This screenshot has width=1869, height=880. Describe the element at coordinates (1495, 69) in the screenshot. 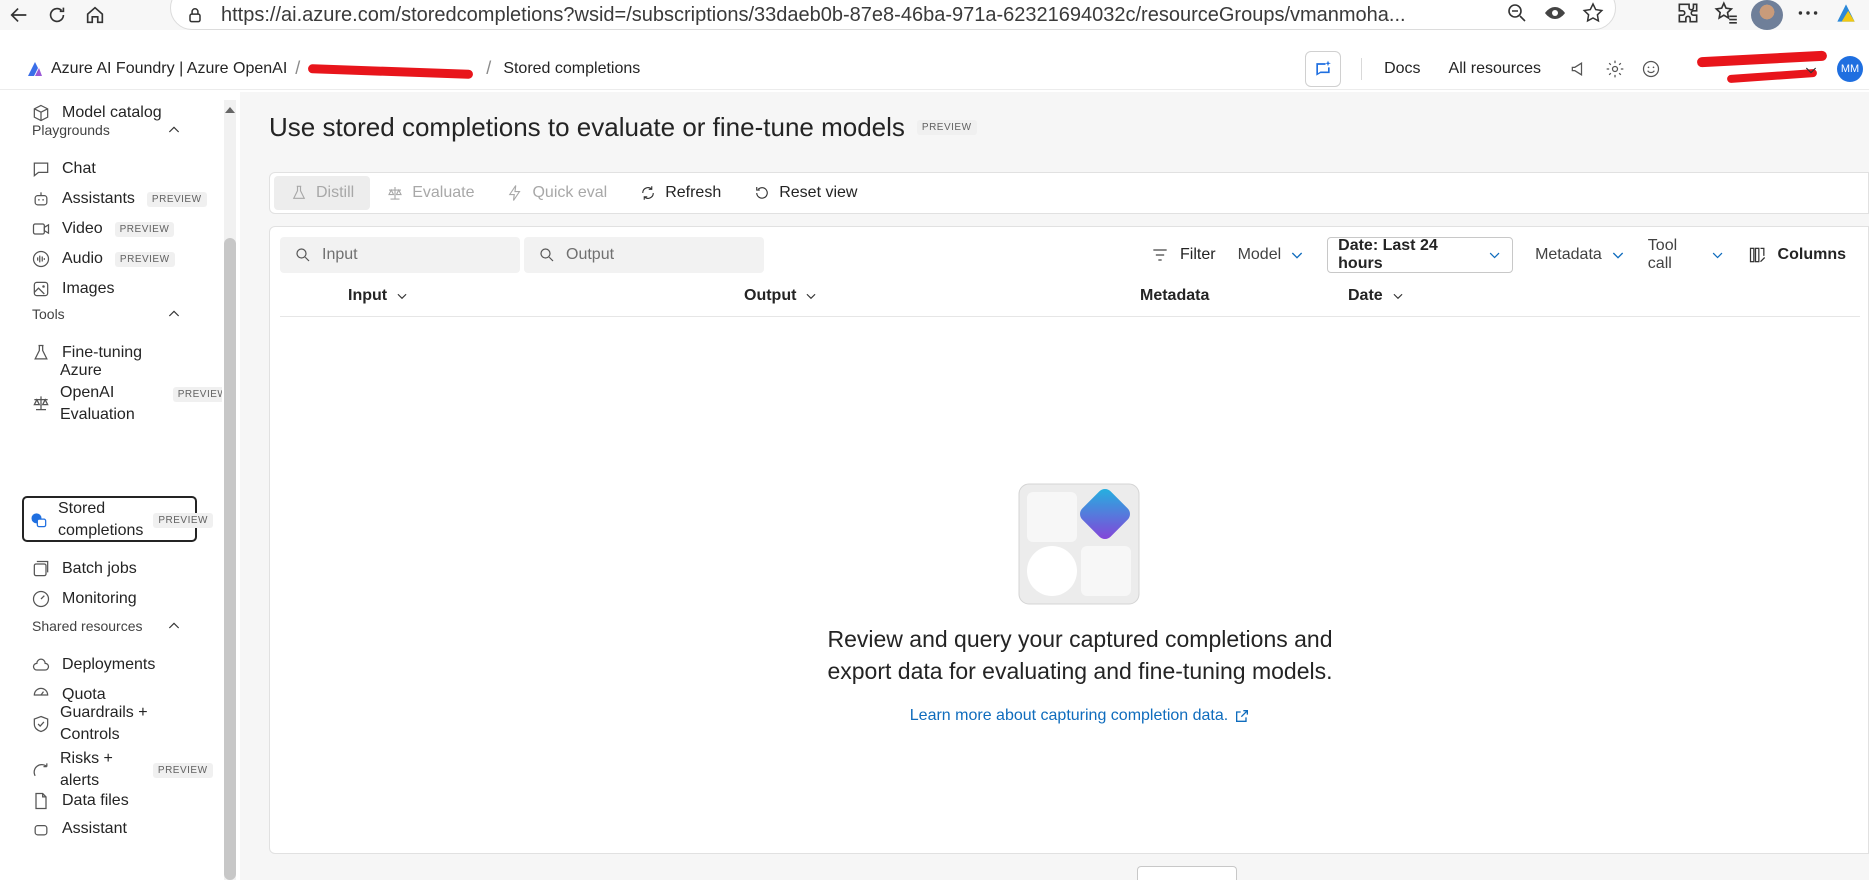

I see `all-resources-link: All resources` at that location.